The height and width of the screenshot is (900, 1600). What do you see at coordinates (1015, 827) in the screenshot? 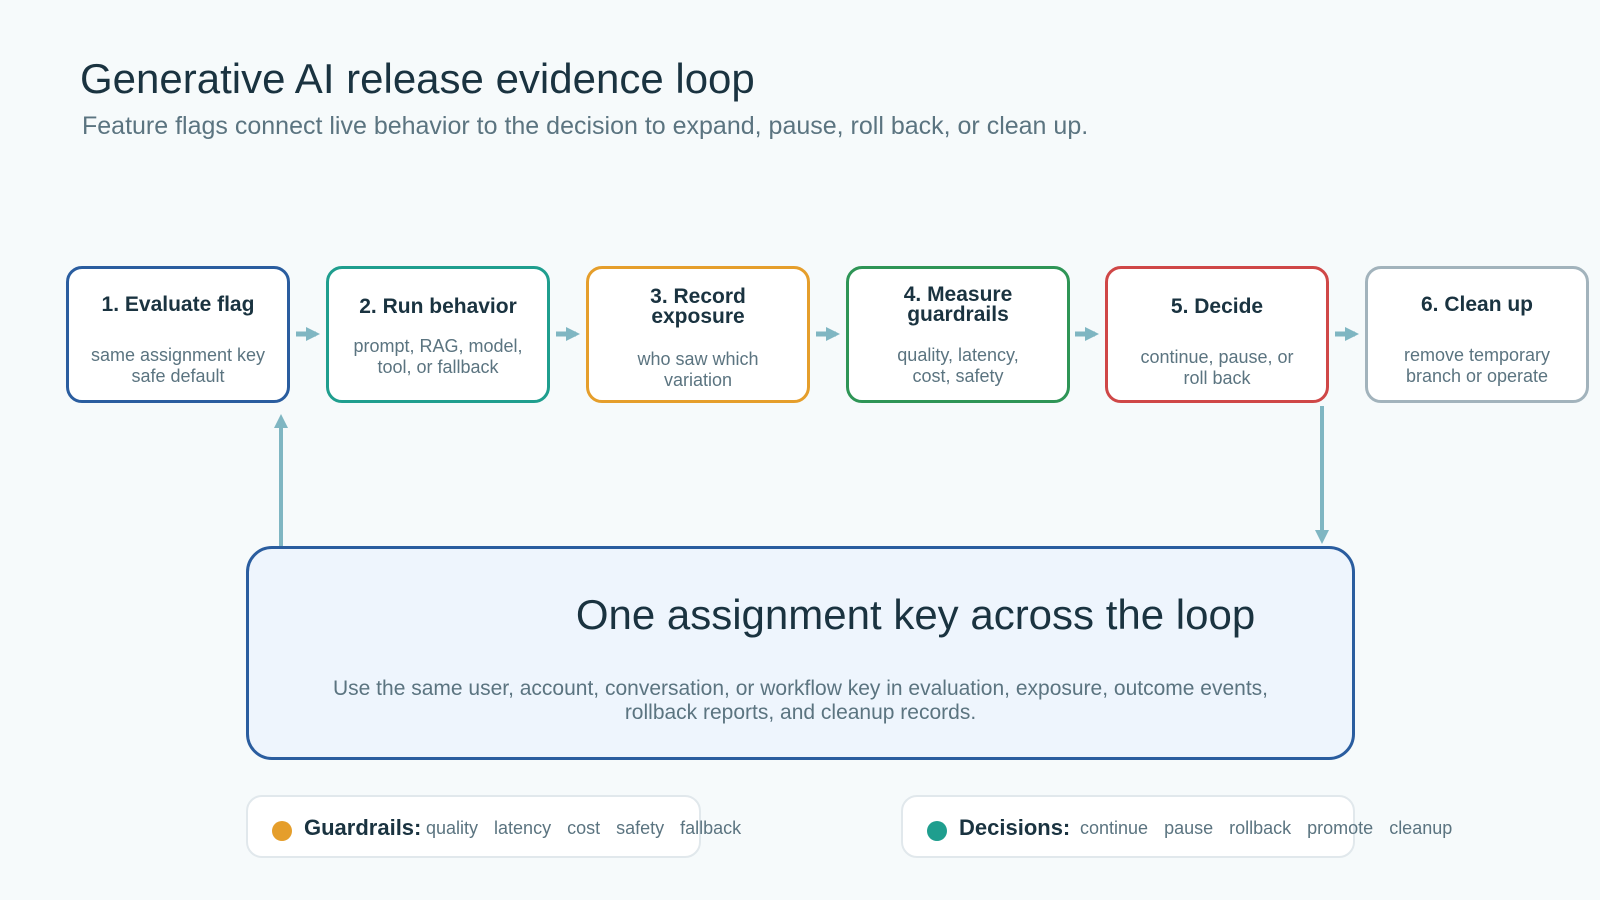
I see `decisions-label: Decisions:` at bounding box center [1015, 827].